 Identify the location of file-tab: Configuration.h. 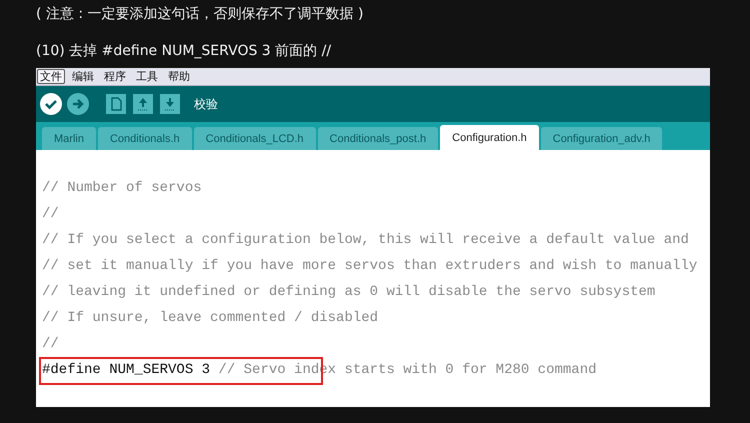
(489, 137).